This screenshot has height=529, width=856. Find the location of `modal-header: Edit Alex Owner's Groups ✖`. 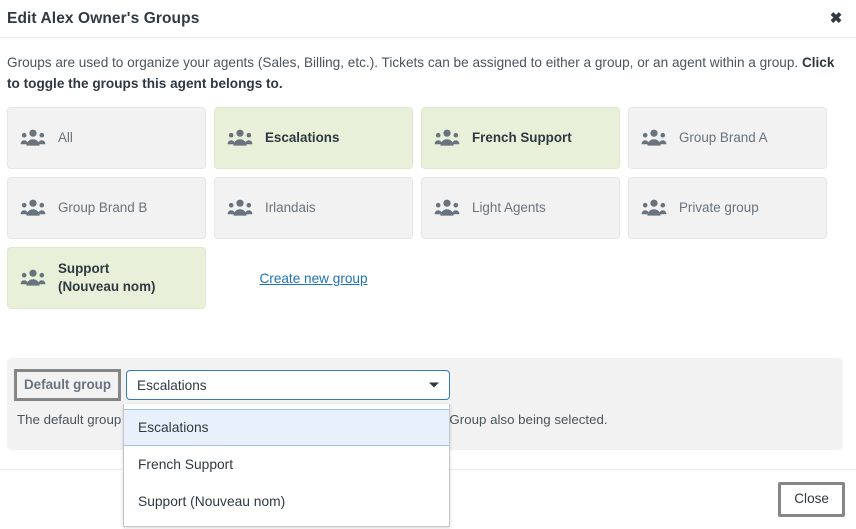

modal-header: Edit Alex Owner's Groups ✖ is located at coordinates (428, 19).